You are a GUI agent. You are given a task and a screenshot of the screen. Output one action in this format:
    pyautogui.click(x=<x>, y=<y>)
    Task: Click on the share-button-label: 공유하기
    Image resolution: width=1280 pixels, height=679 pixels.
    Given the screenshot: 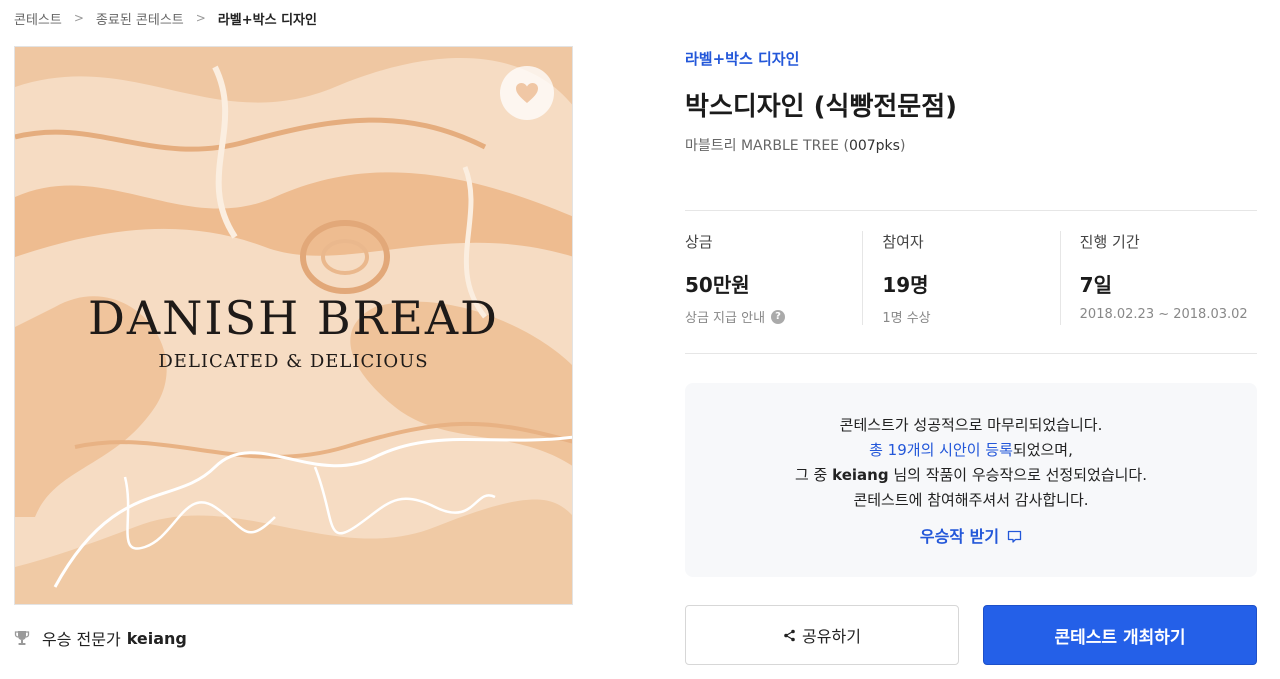 What is the action you would take?
    pyautogui.click(x=831, y=636)
    